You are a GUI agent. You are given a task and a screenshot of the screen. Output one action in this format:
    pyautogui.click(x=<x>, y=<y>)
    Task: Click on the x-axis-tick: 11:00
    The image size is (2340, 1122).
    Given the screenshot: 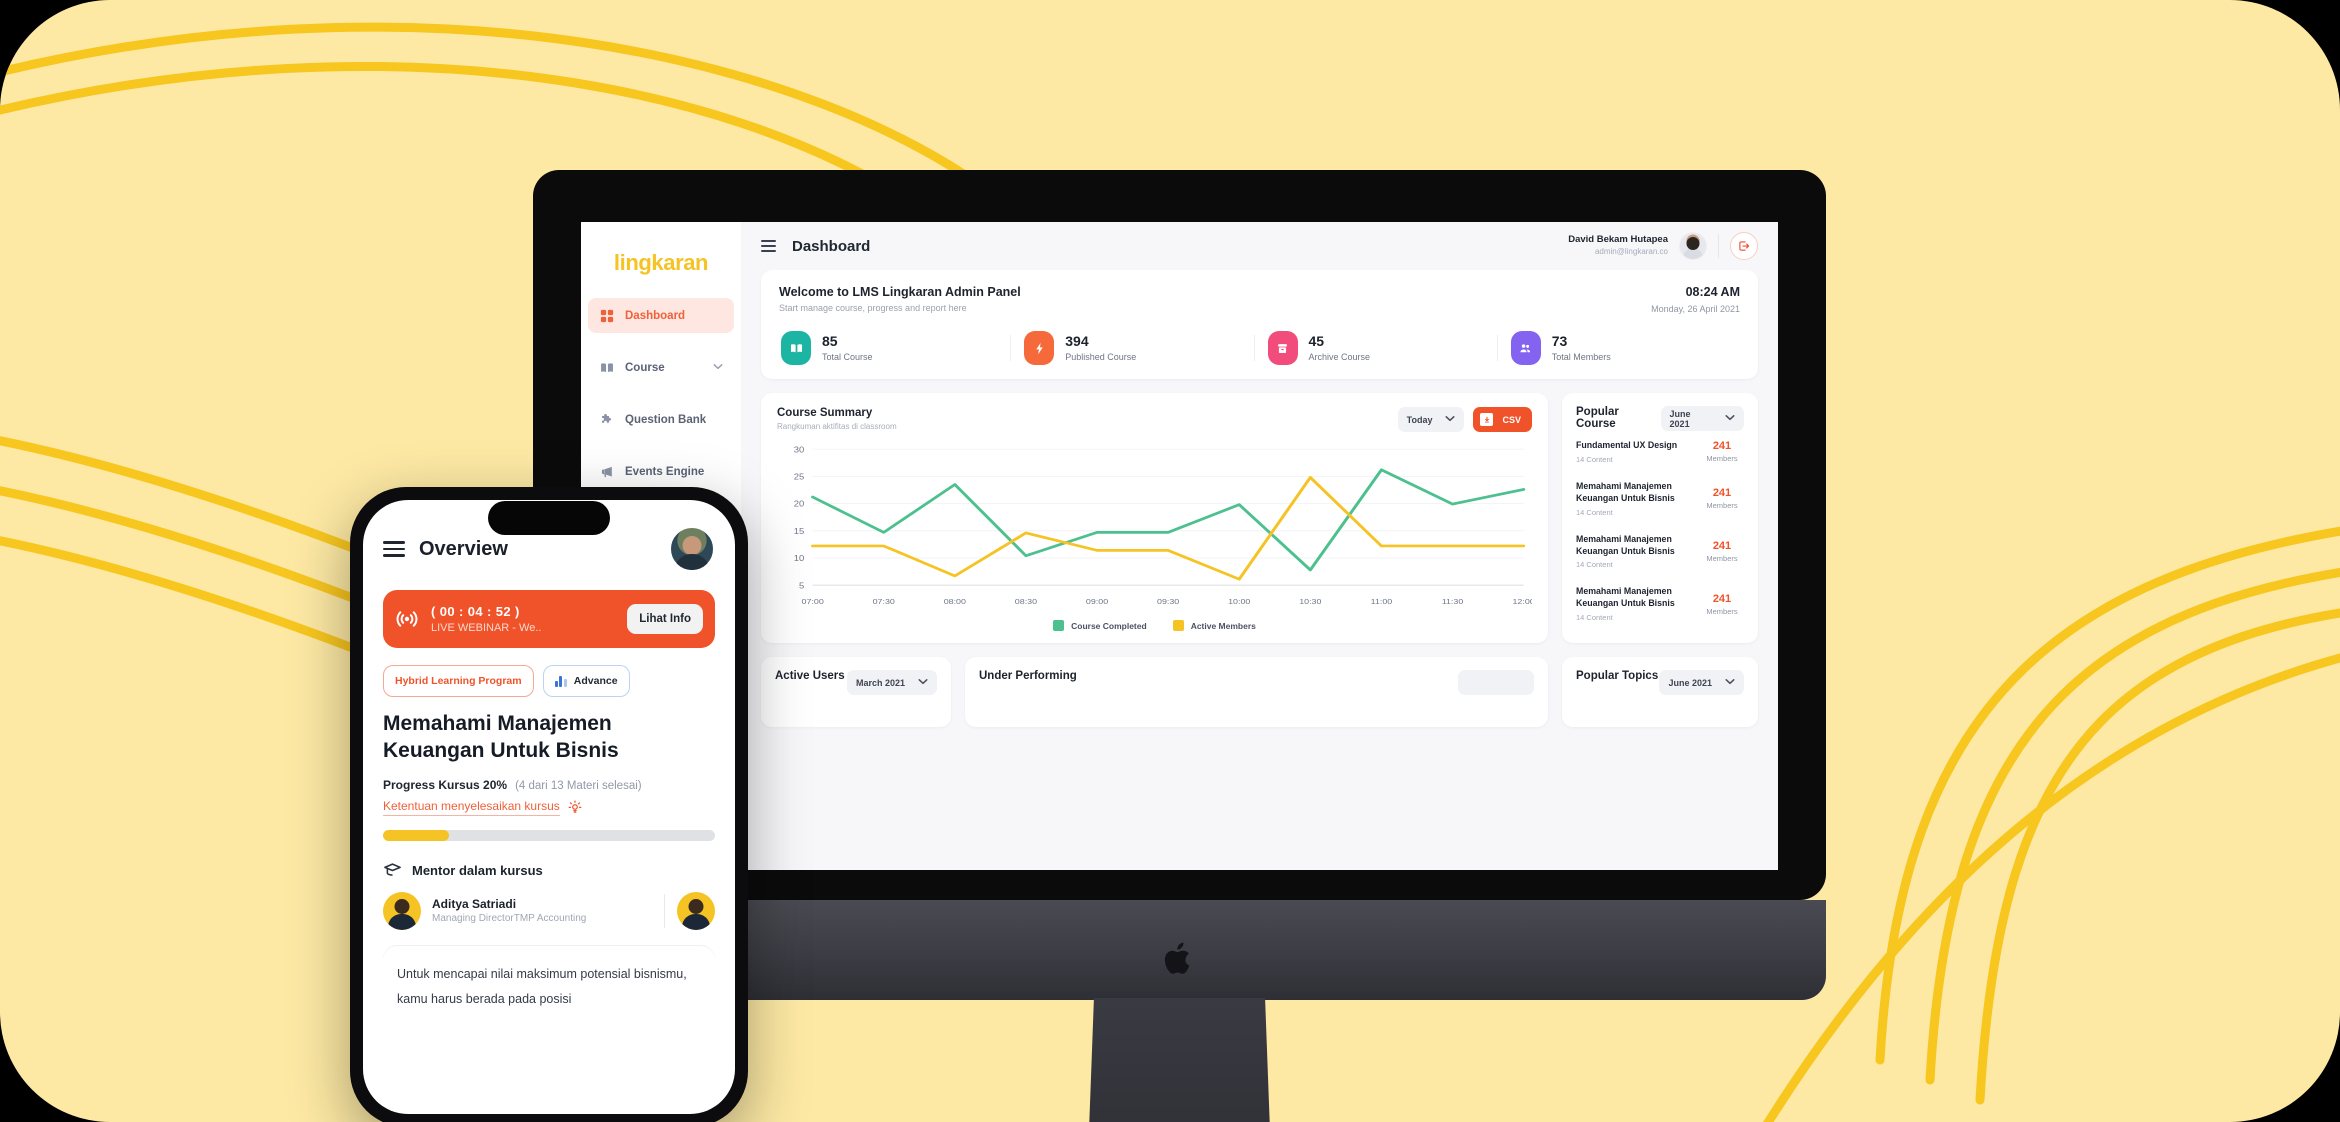 What is the action you would take?
    pyautogui.click(x=1382, y=602)
    